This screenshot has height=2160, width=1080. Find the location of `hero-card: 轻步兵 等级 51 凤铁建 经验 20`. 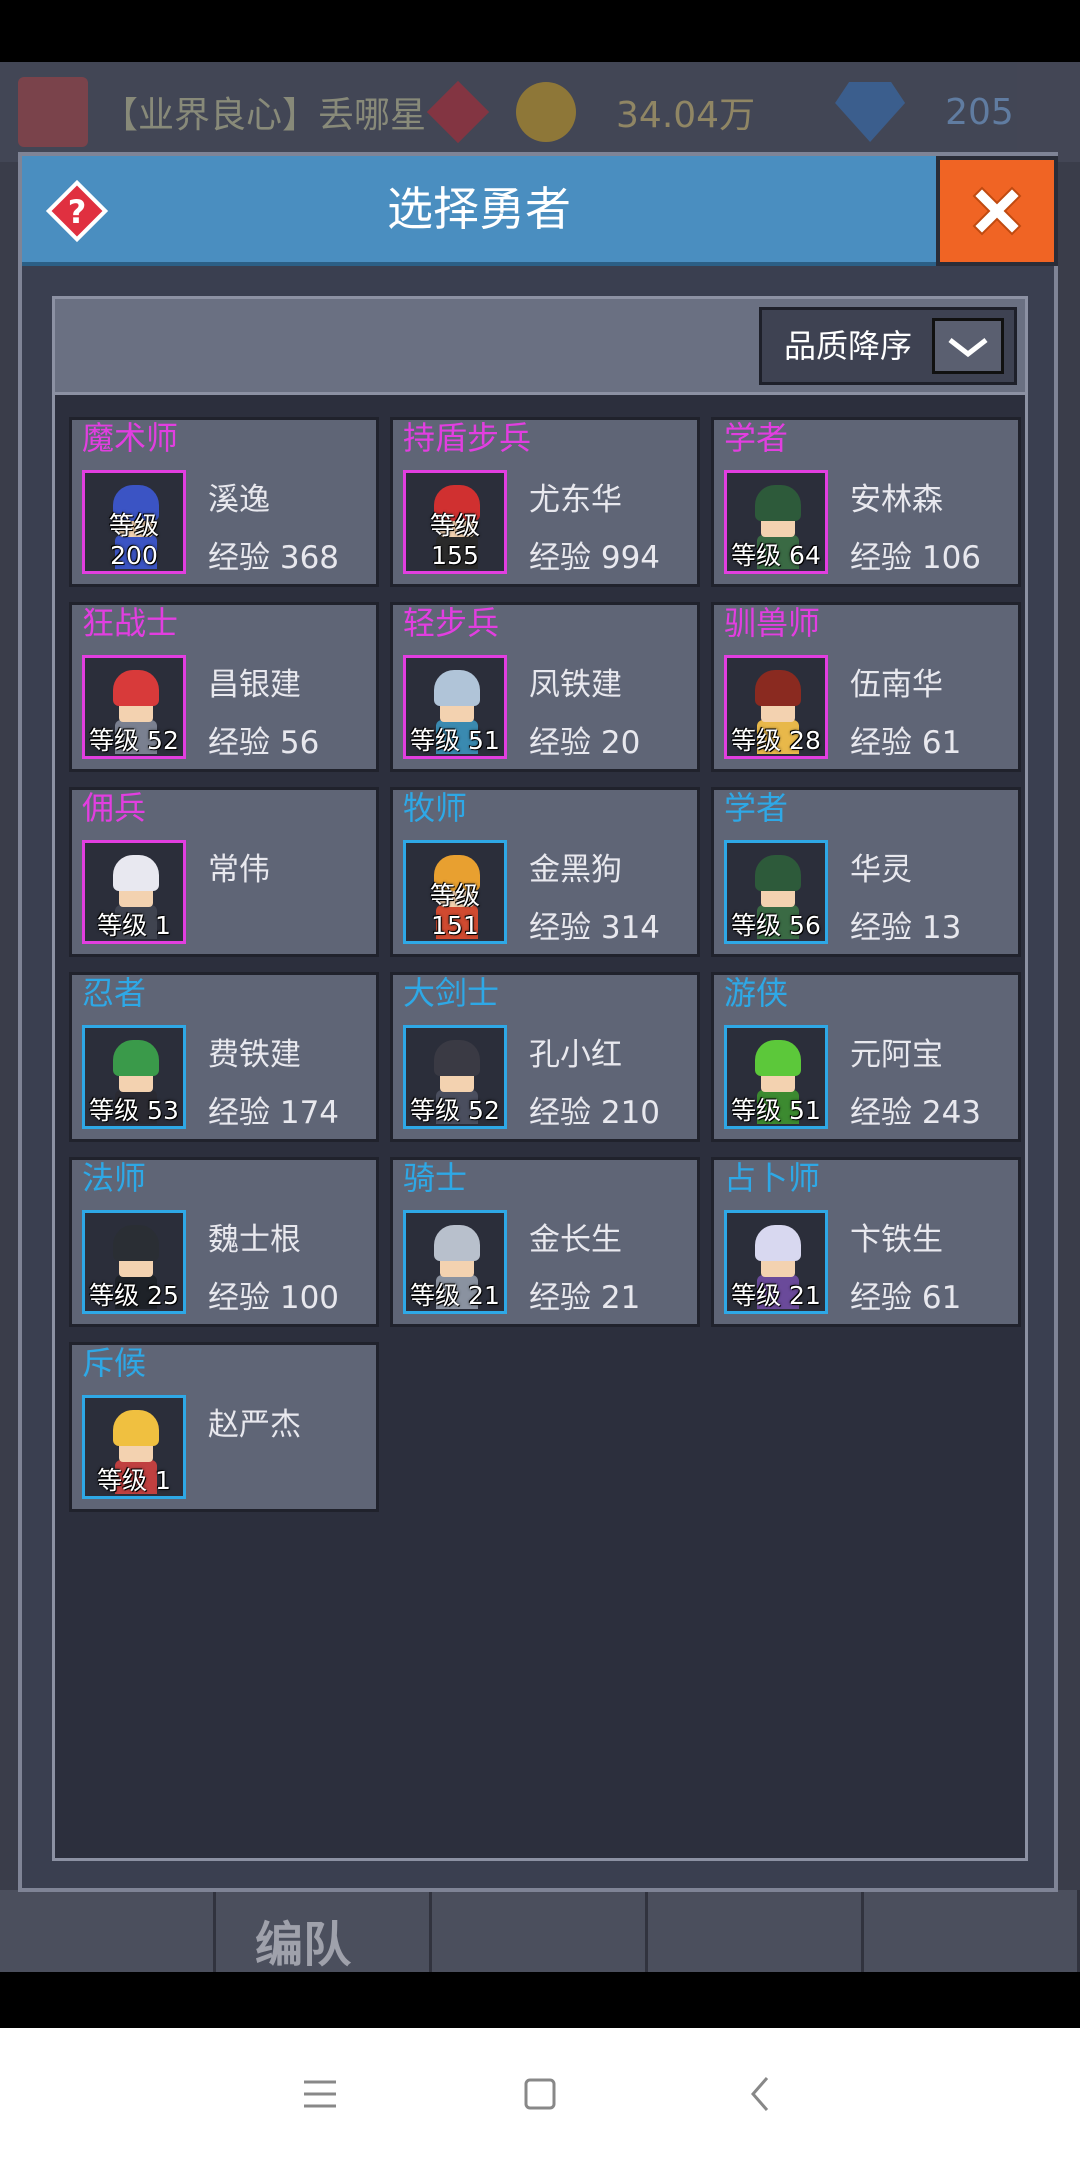

hero-card: 轻步兵 等级 51 凤铁建 经验 20 is located at coordinates (545, 687).